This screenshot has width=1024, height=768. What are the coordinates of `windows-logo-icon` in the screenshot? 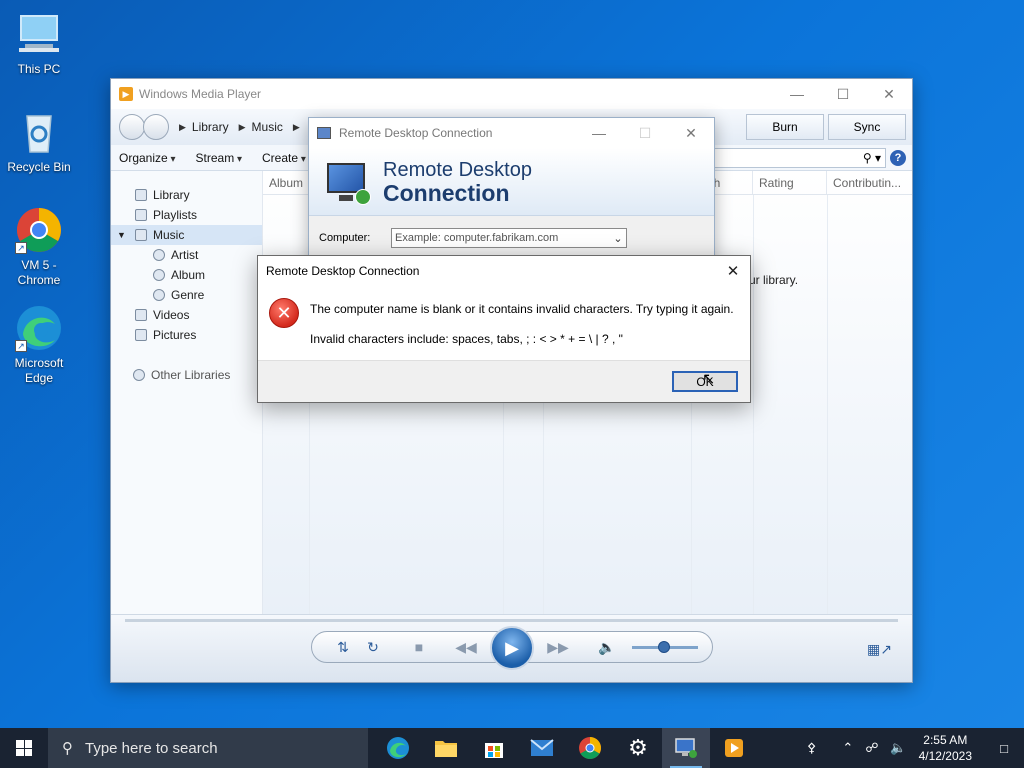 It's located at (24, 748).